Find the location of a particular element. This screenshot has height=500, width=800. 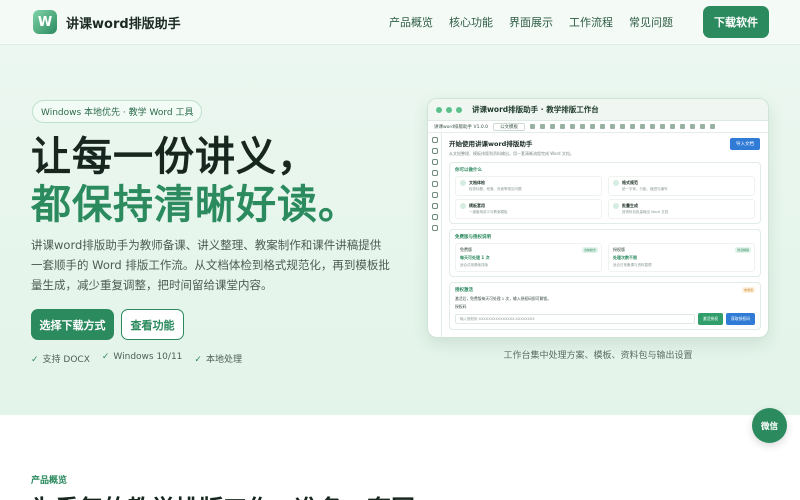

nav-link-workflow: 工作流程 is located at coordinates (591, 22).